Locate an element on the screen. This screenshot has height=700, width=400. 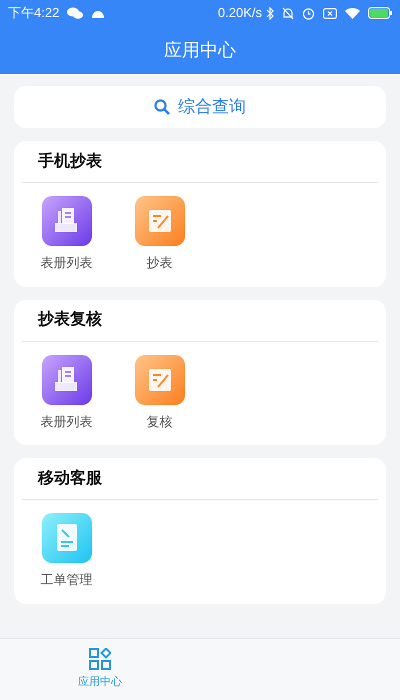
search-icon is located at coordinates (162, 107).